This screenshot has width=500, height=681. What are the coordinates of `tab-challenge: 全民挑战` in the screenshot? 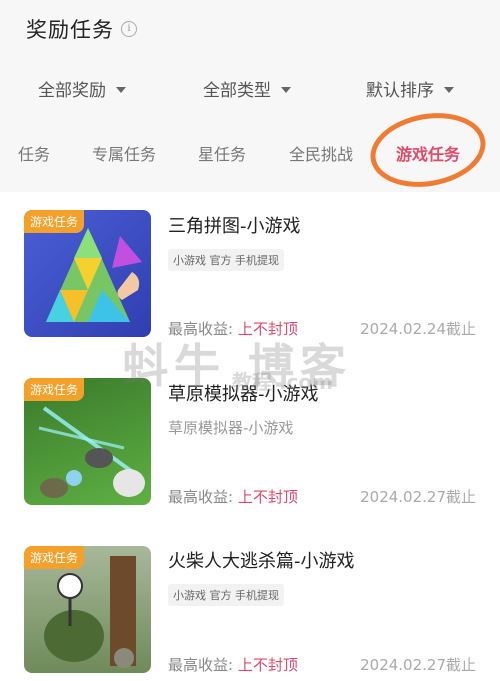 It's located at (321, 153).